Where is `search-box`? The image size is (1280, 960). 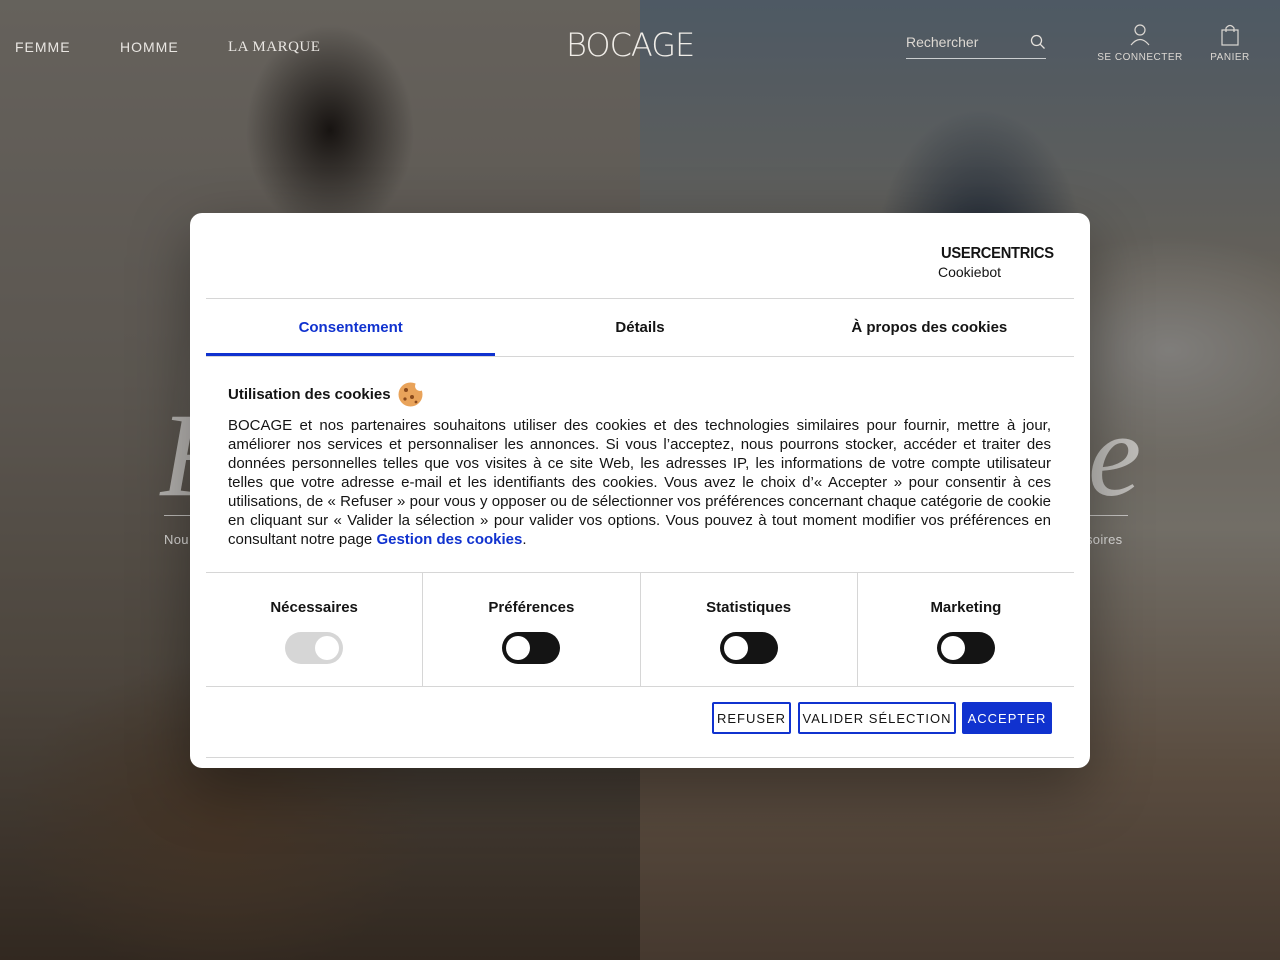 search-box is located at coordinates (976, 44).